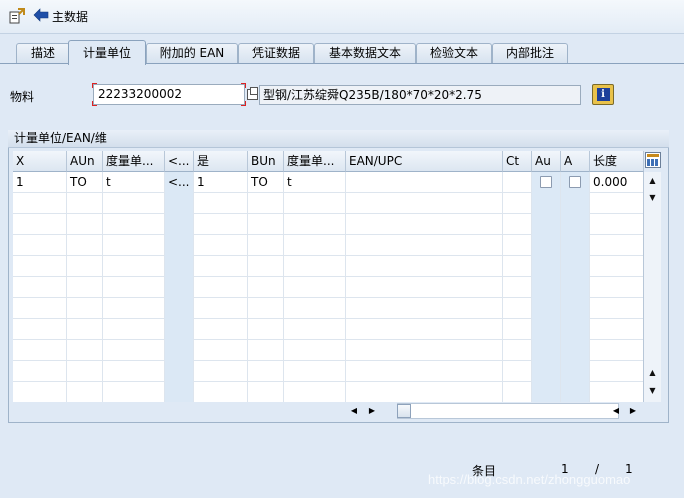 This screenshot has width=684, height=498. I want to click on a-checkbox, so click(575, 182).